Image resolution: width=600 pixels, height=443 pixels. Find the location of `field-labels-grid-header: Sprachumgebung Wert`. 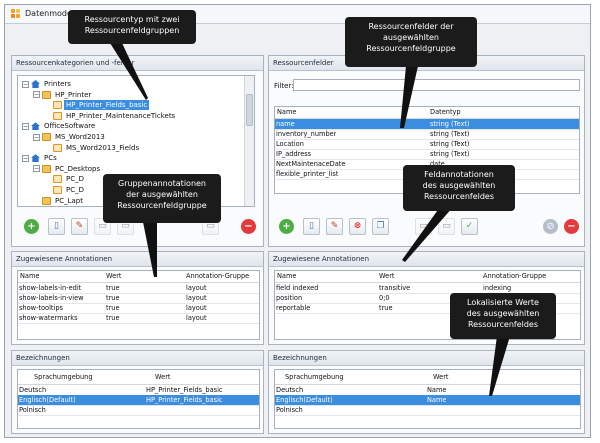

field-labels-grid-header: Sprachumgebung Wert is located at coordinates (427, 377).